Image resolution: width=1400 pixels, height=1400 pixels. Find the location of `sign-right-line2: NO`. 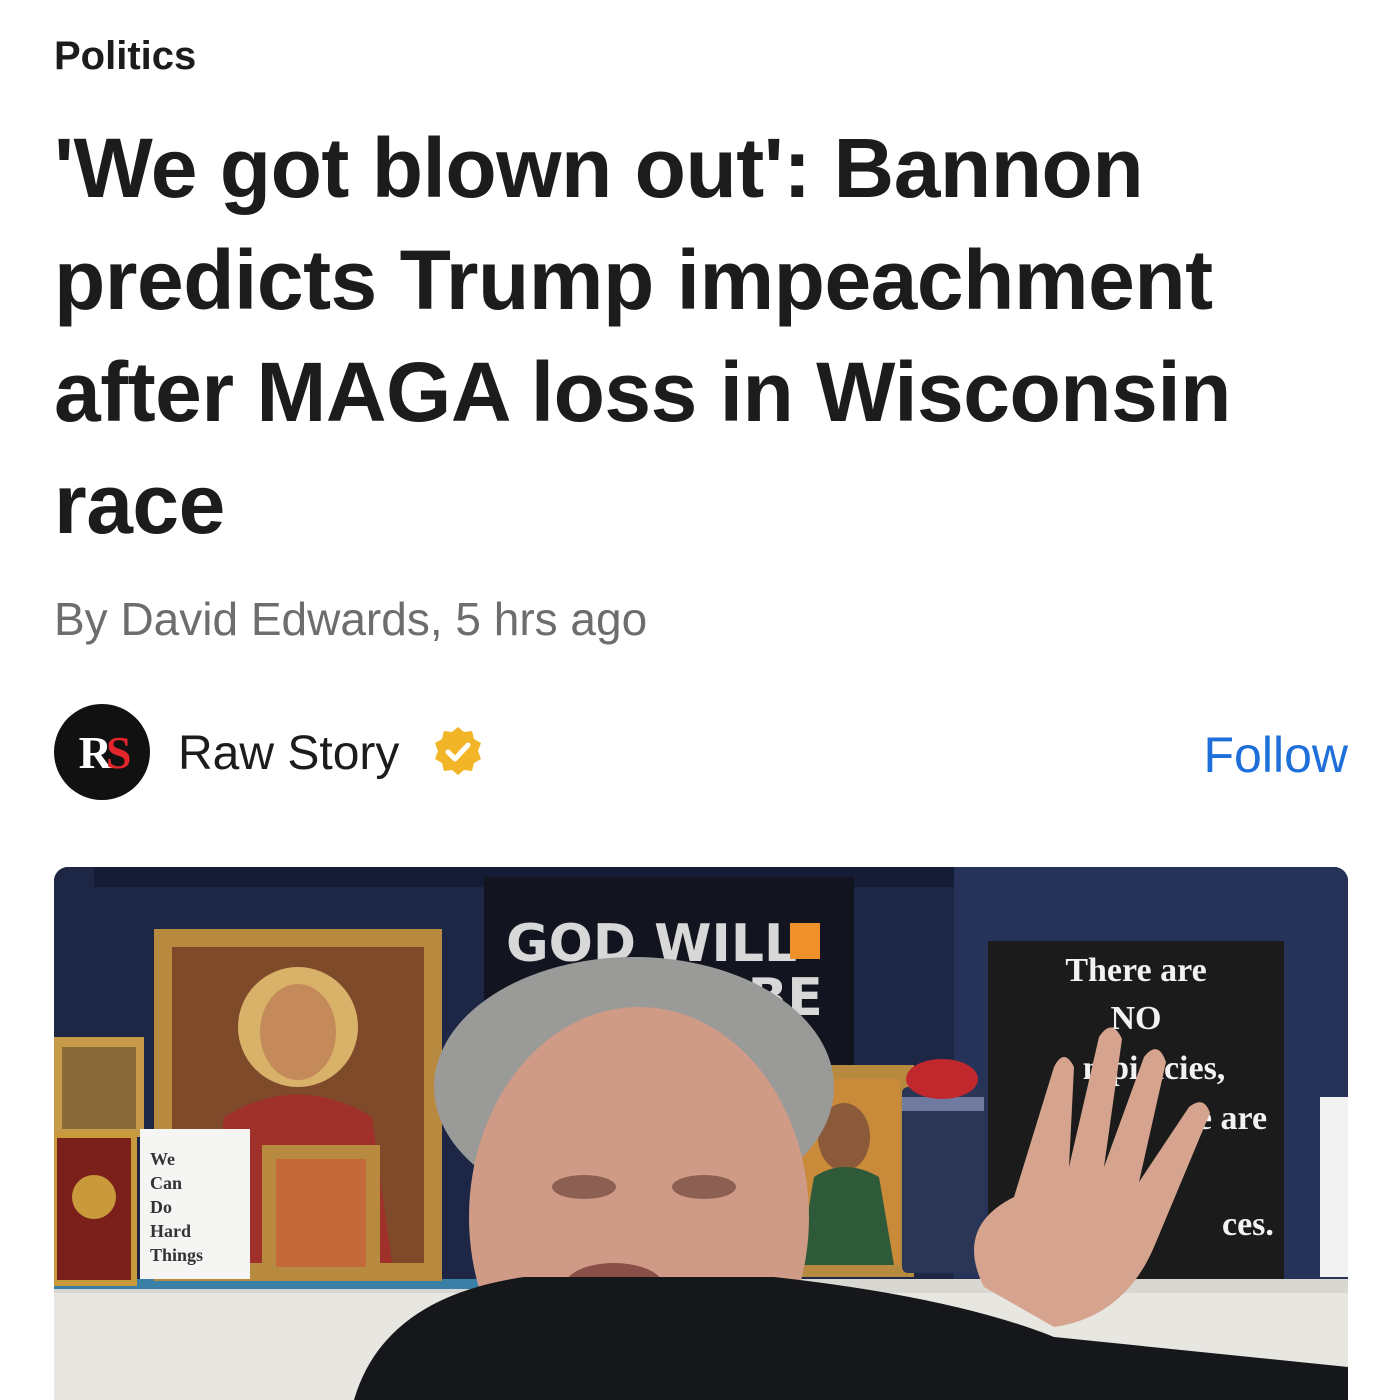

sign-right-line2: NO is located at coordinates (1136, 1018).